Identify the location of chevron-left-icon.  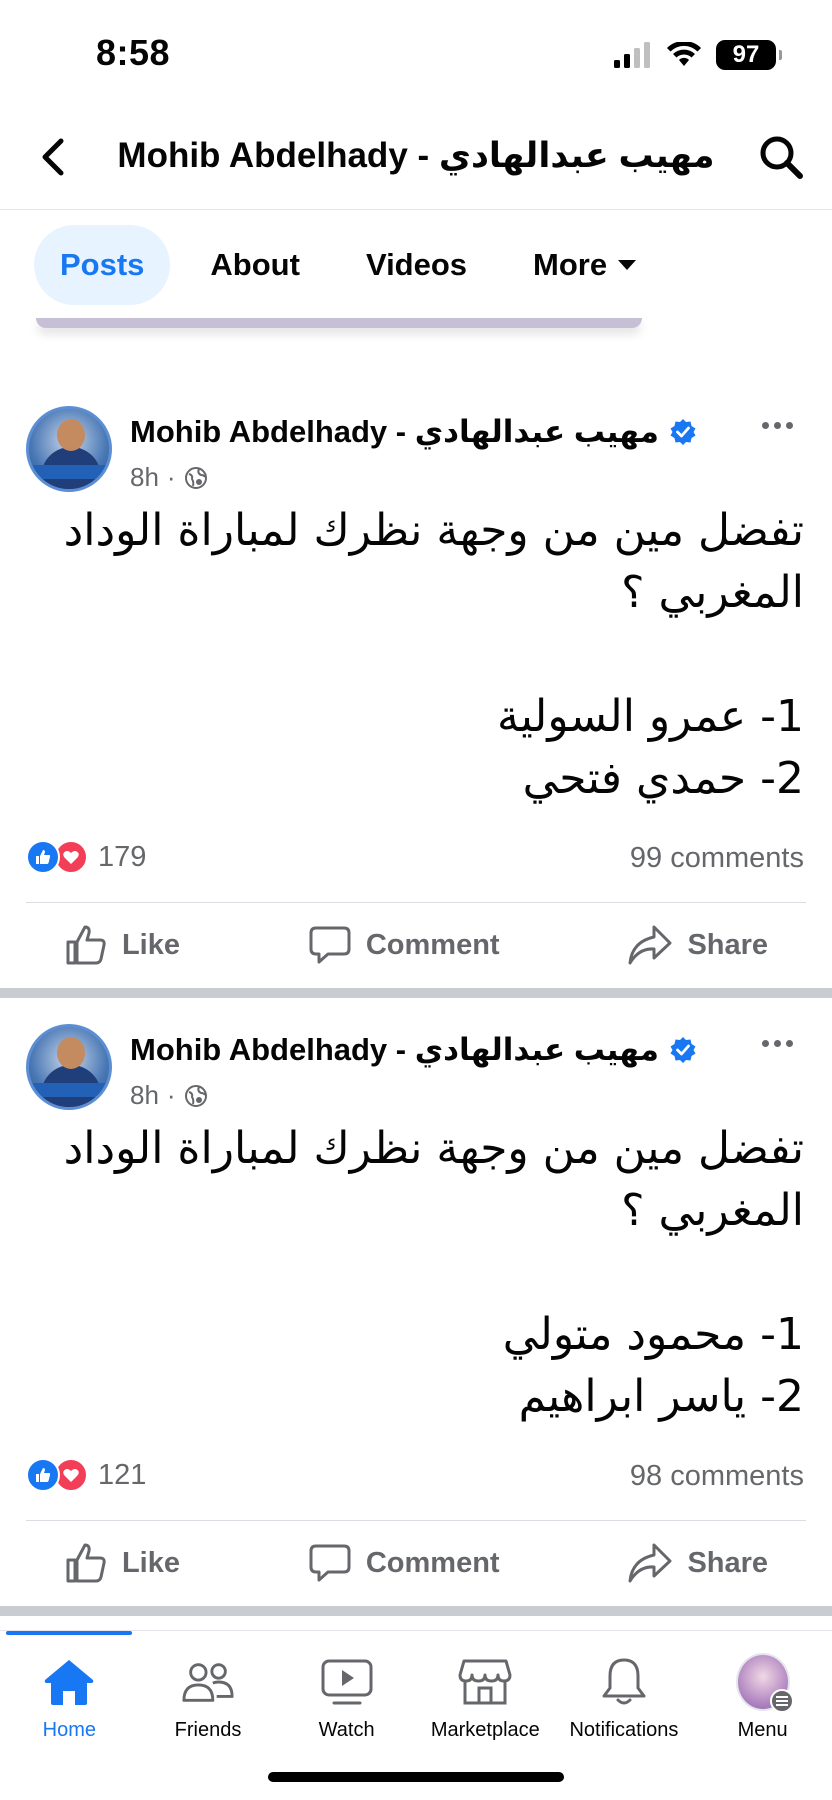
(53, 157).